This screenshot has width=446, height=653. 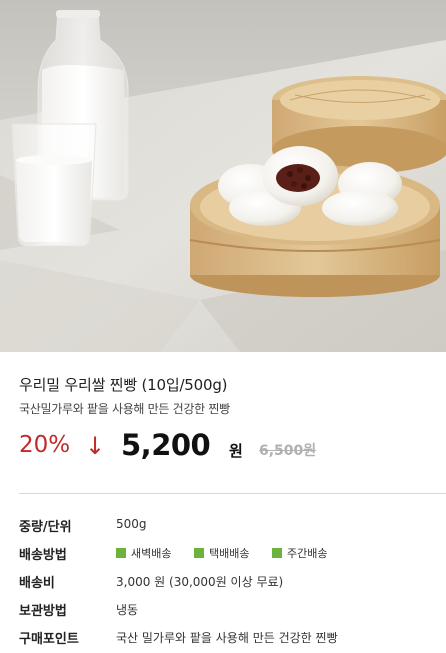 What do you see at coordinates (307, 553) in the screenshot?
I see `shipping-option-label: 주간배송` at bounding box center [307, 553].